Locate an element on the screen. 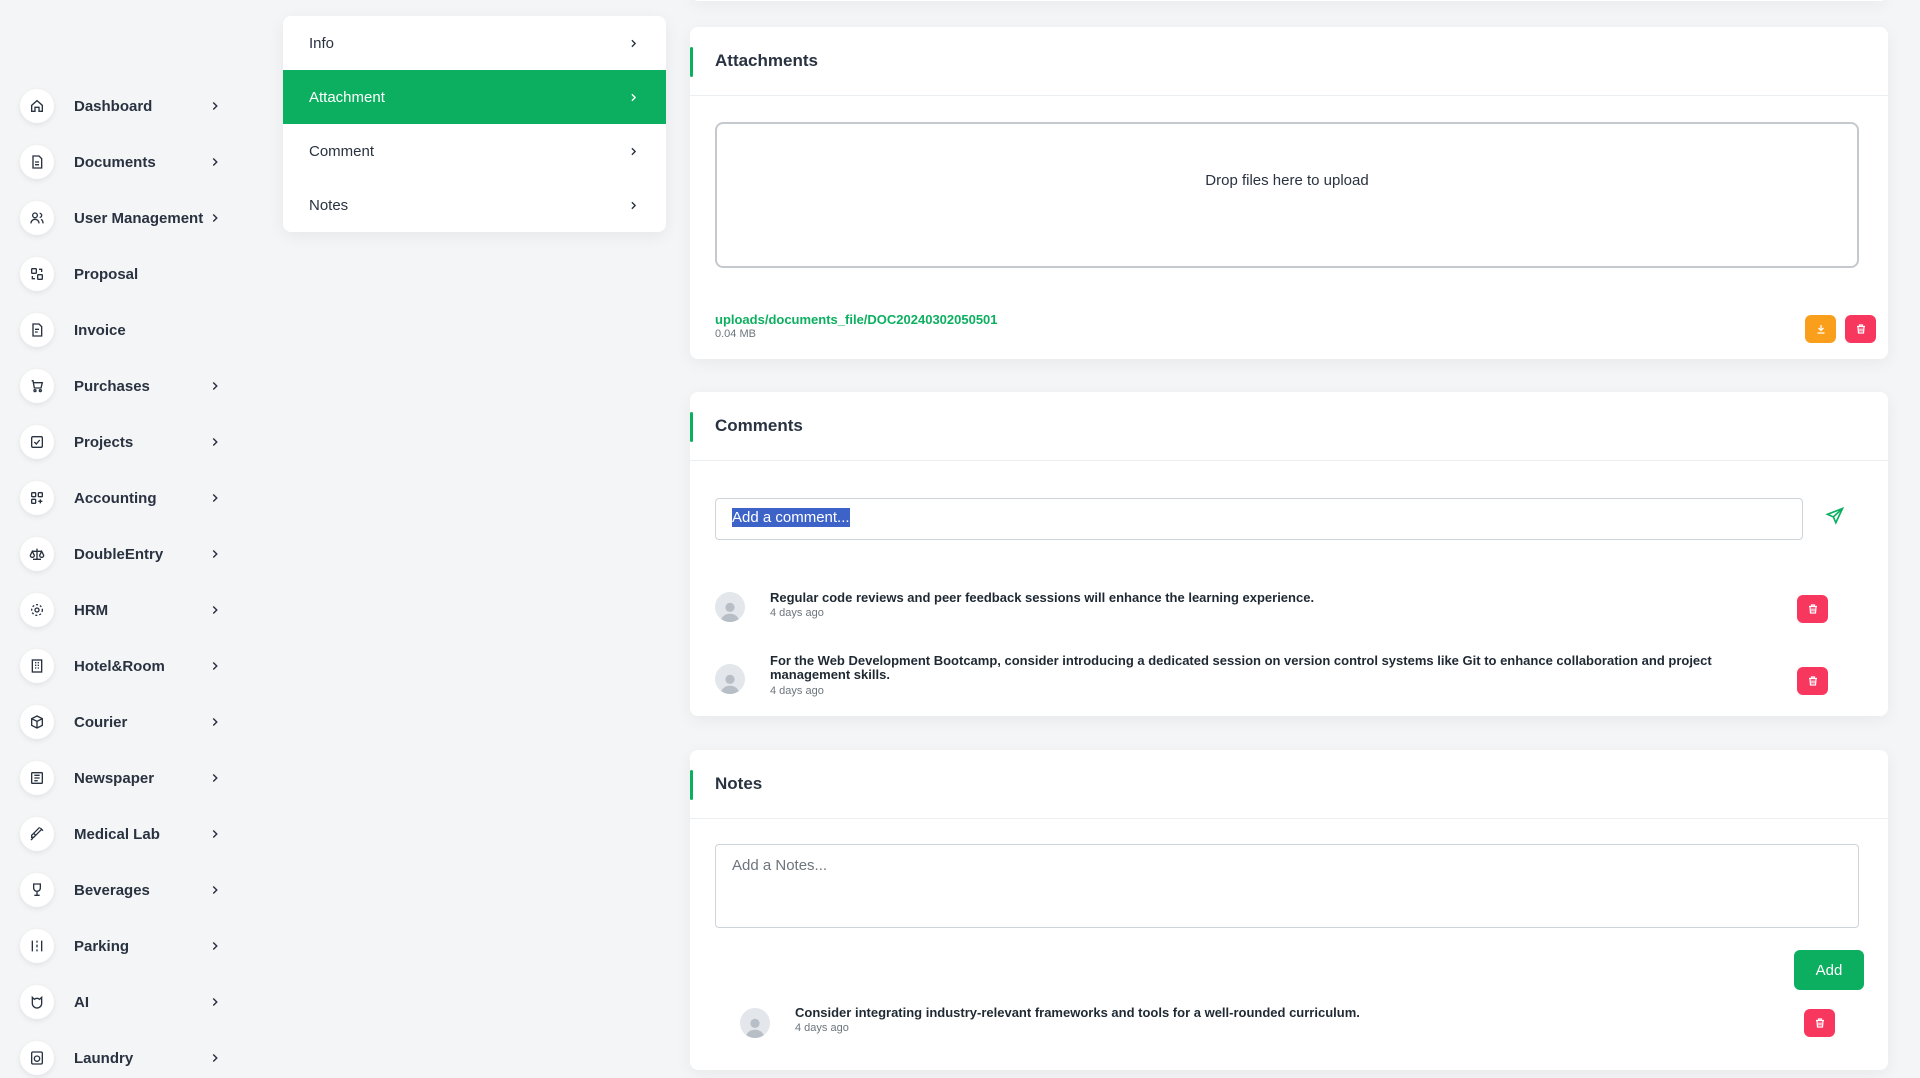 The image size is (1920, 1078). download-icon is located at coordinates (1820, 329).